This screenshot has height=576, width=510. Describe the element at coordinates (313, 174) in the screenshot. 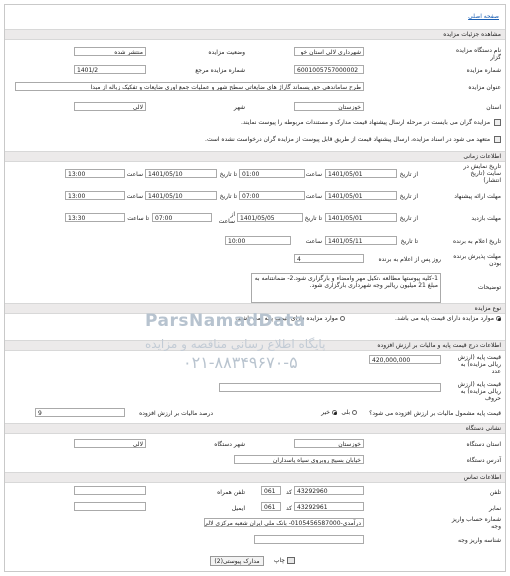

I see `publish-from-time-label: ساعت` at that location.